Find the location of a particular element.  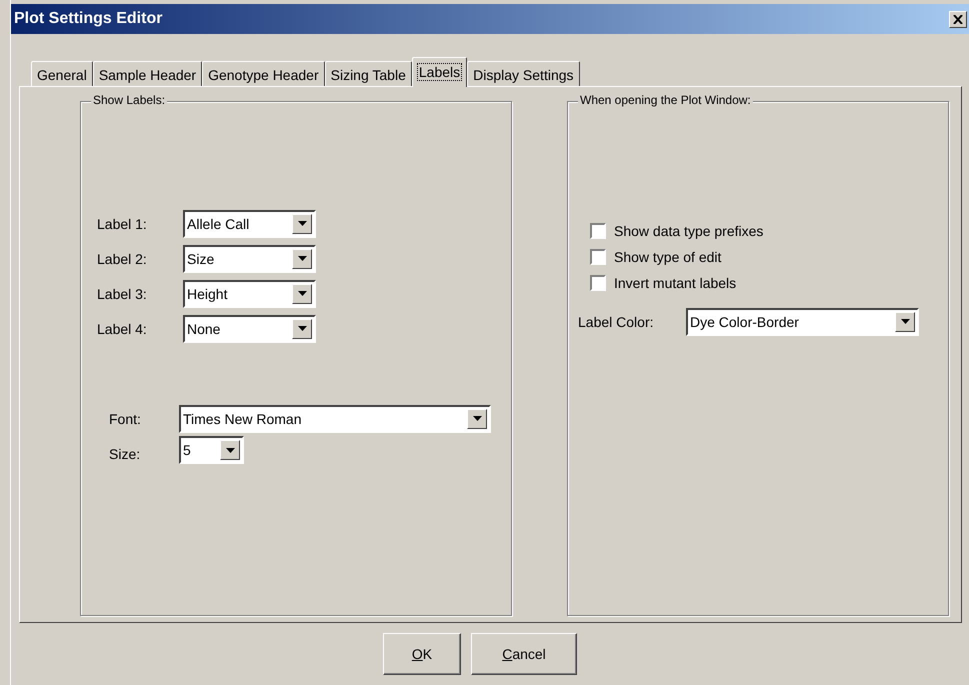

tab: Sample Header is located at coordinates (147, 73).